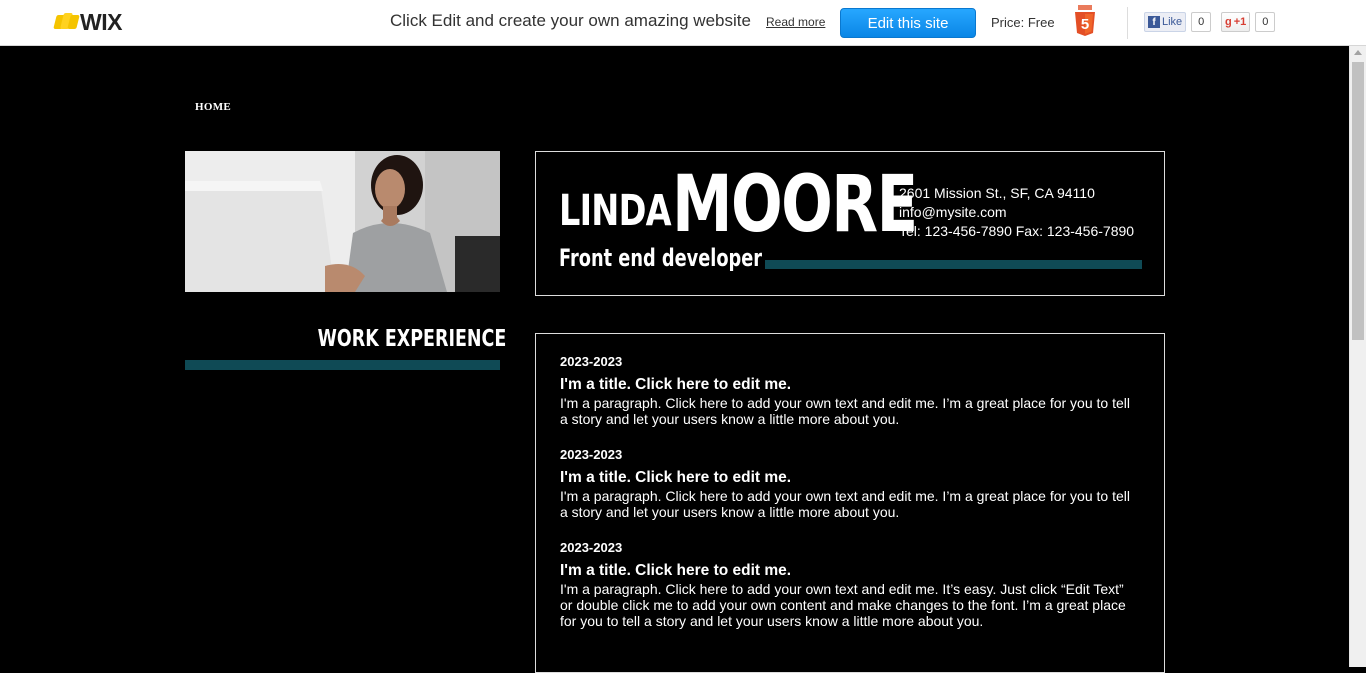  What do you see at coordinates (908, 23) in the screenshot?
I see `edit-this-site-button: Edit this site` at bounding box center [908, 23].